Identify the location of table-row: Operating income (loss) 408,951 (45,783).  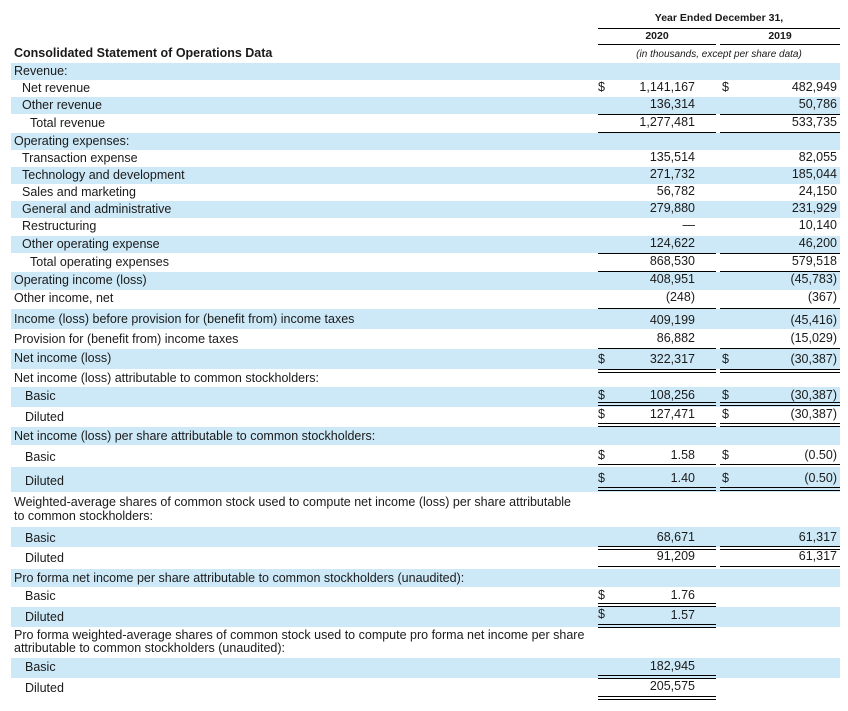
(425, 281).